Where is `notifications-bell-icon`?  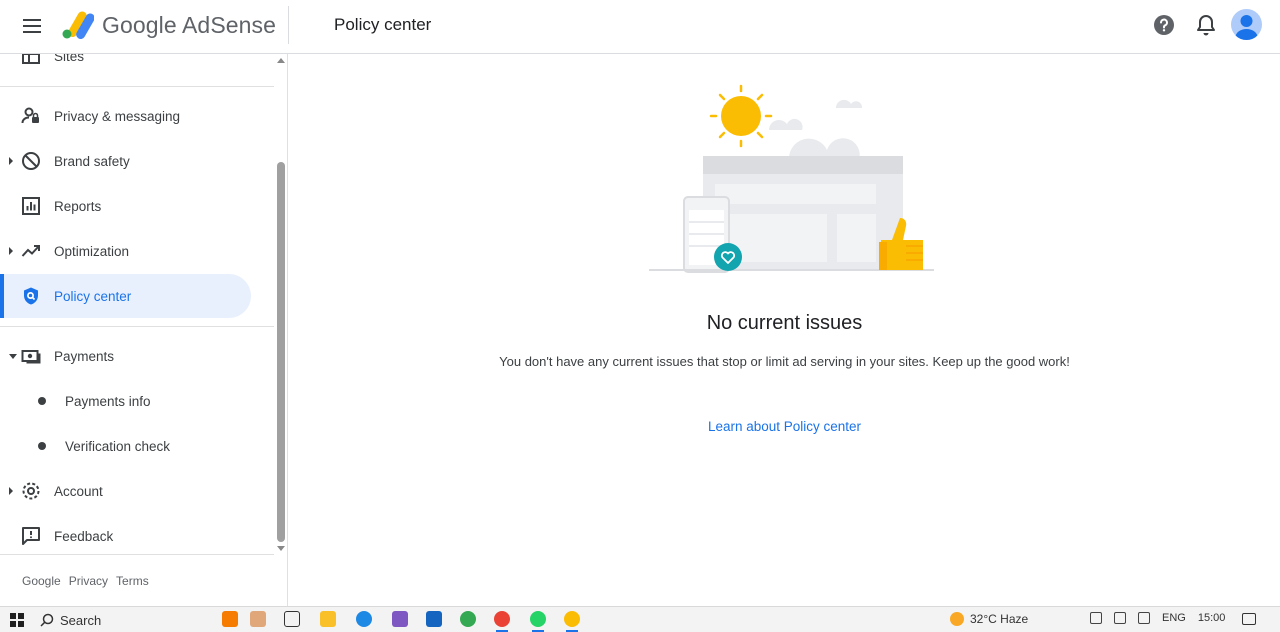
notifications-bell-icon is located at coordinates (1206, 25).